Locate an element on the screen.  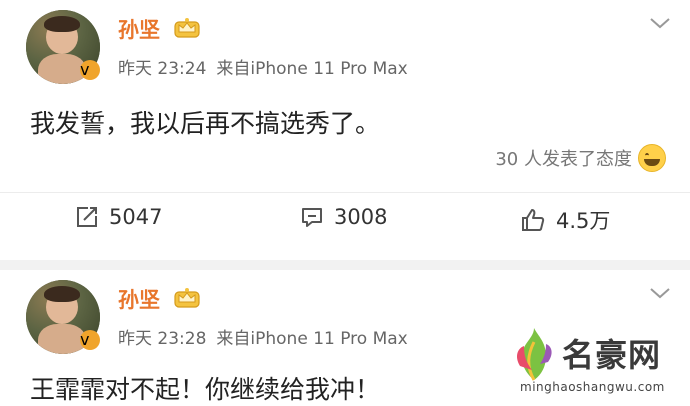
site-watermark: 名豪网 minghaoshangwu.com is located at coordinates (599, 359).